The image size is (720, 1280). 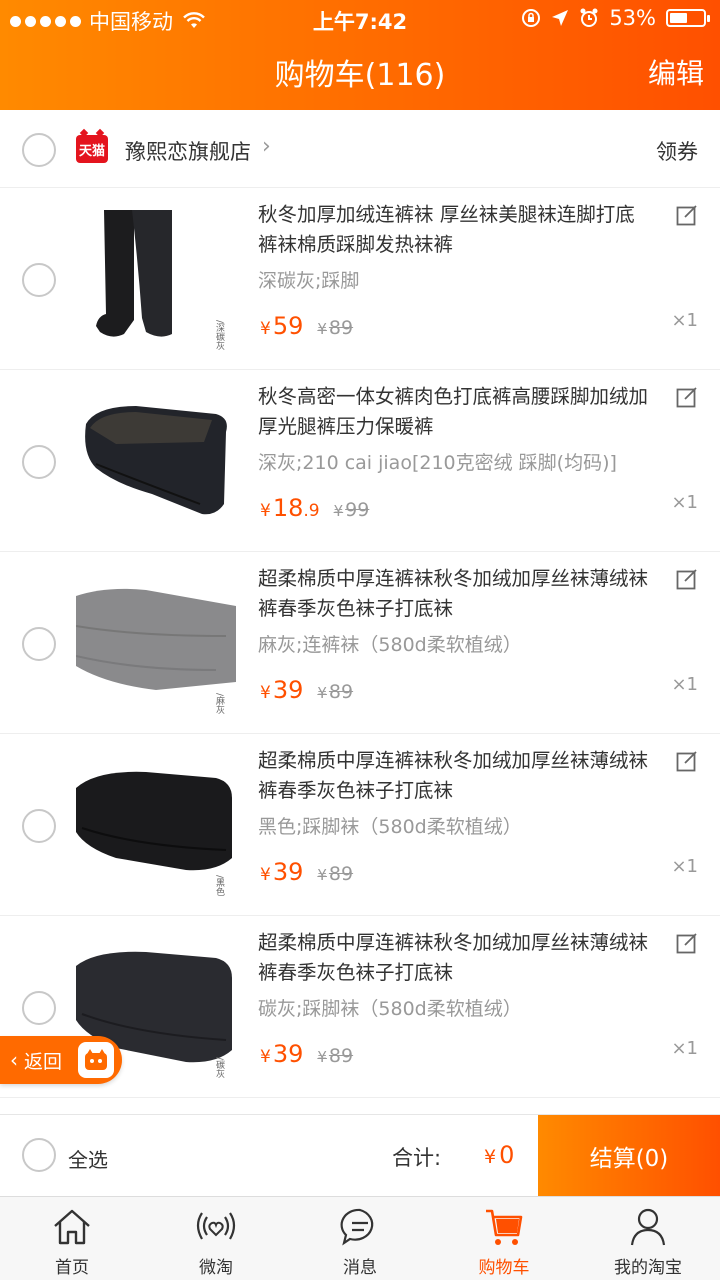 I want to click on product-thumbnail: /深碳灰, so click(x=156, y=277).